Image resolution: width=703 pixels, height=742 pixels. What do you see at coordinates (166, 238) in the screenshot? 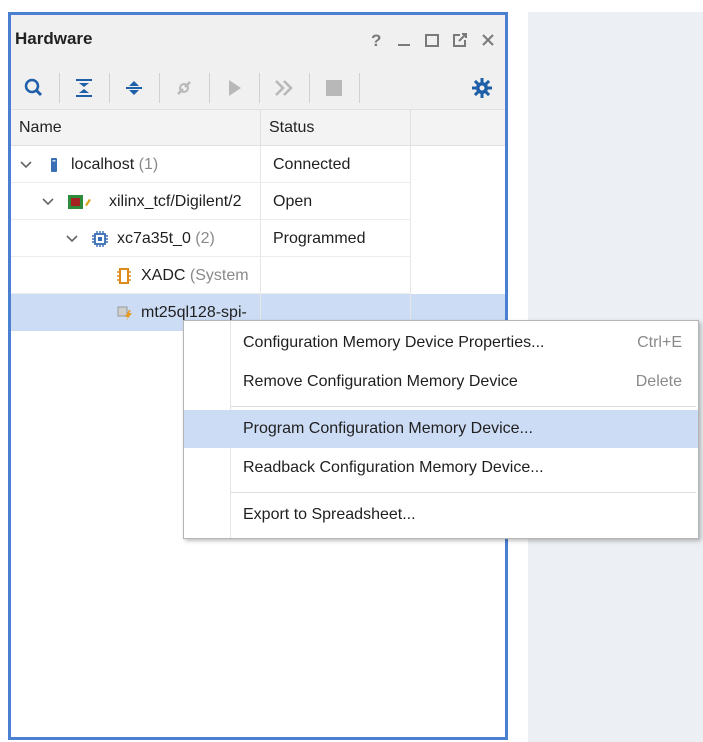
I see `tree-label: xc7a35t_0 (2)` at bounding box center [166, 238].